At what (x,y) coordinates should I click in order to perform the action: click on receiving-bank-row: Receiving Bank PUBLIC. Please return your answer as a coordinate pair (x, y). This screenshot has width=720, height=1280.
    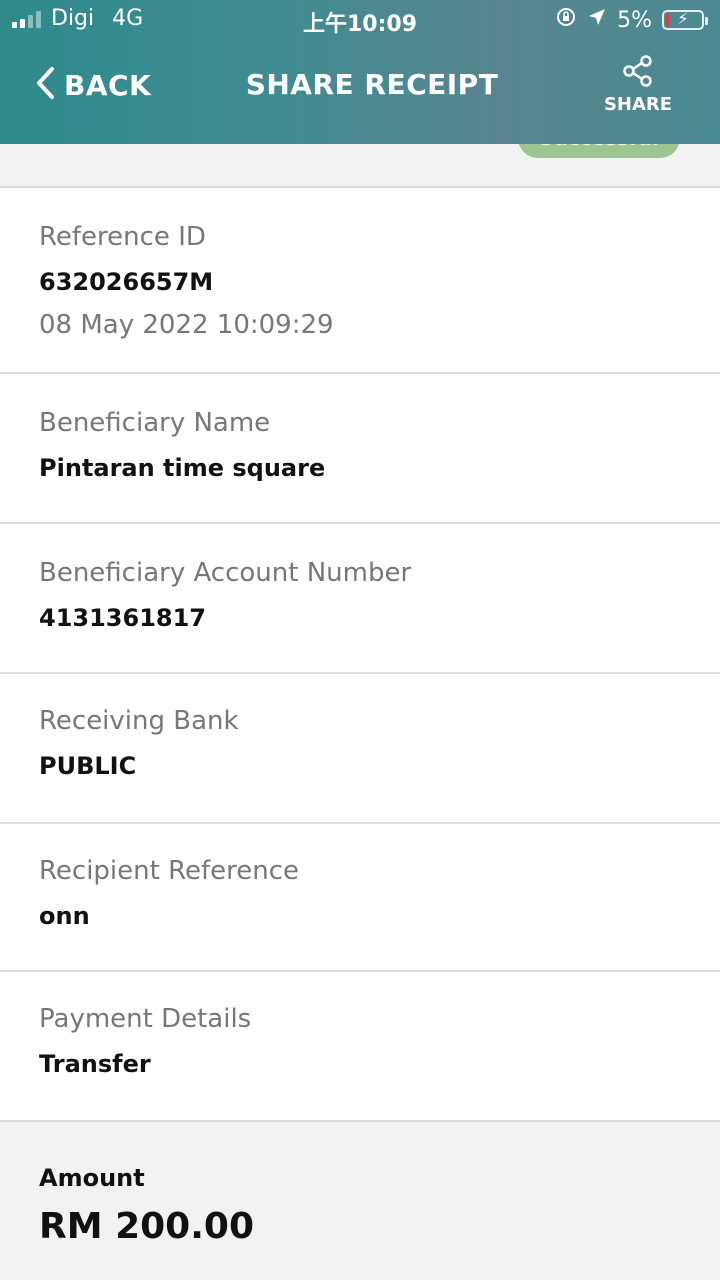
    Looking at the image, I should click on (360, 749).